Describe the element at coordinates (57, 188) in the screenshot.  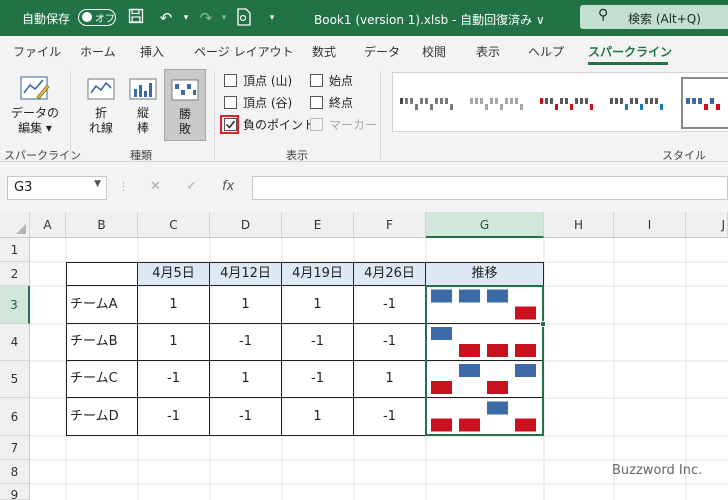
I see `name-box: G3 ▼` at that location.